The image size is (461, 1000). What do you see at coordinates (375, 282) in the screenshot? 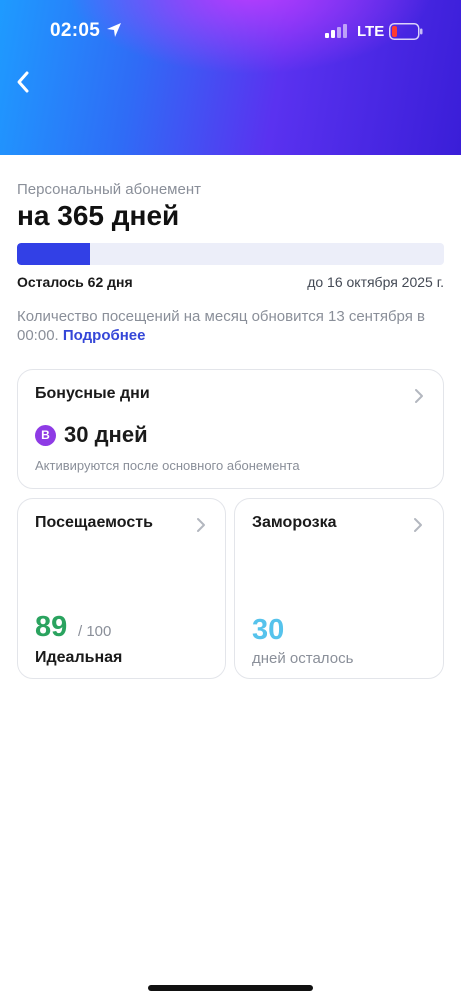
I see `end-date: до 16 октября 2025 г.` at bounding box center [375, 282].